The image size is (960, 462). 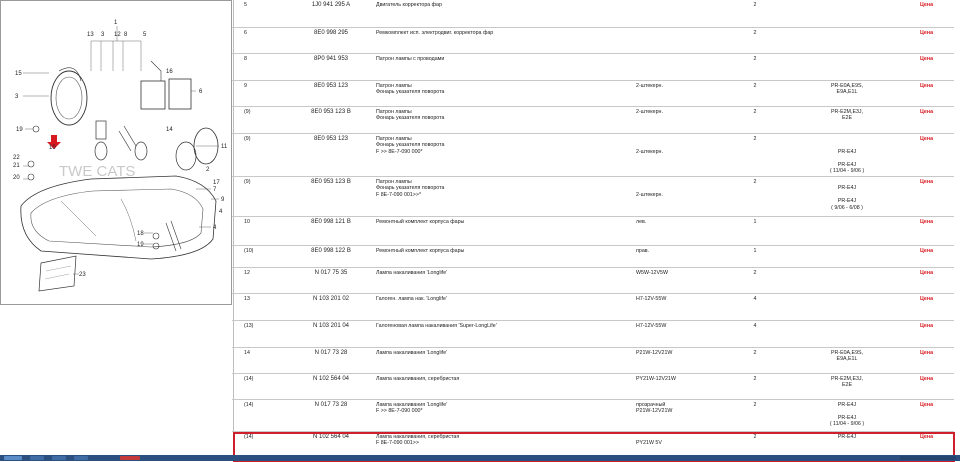 I want to click on part-number-cell: 8E0 953 123, so click(x=331, y=86).